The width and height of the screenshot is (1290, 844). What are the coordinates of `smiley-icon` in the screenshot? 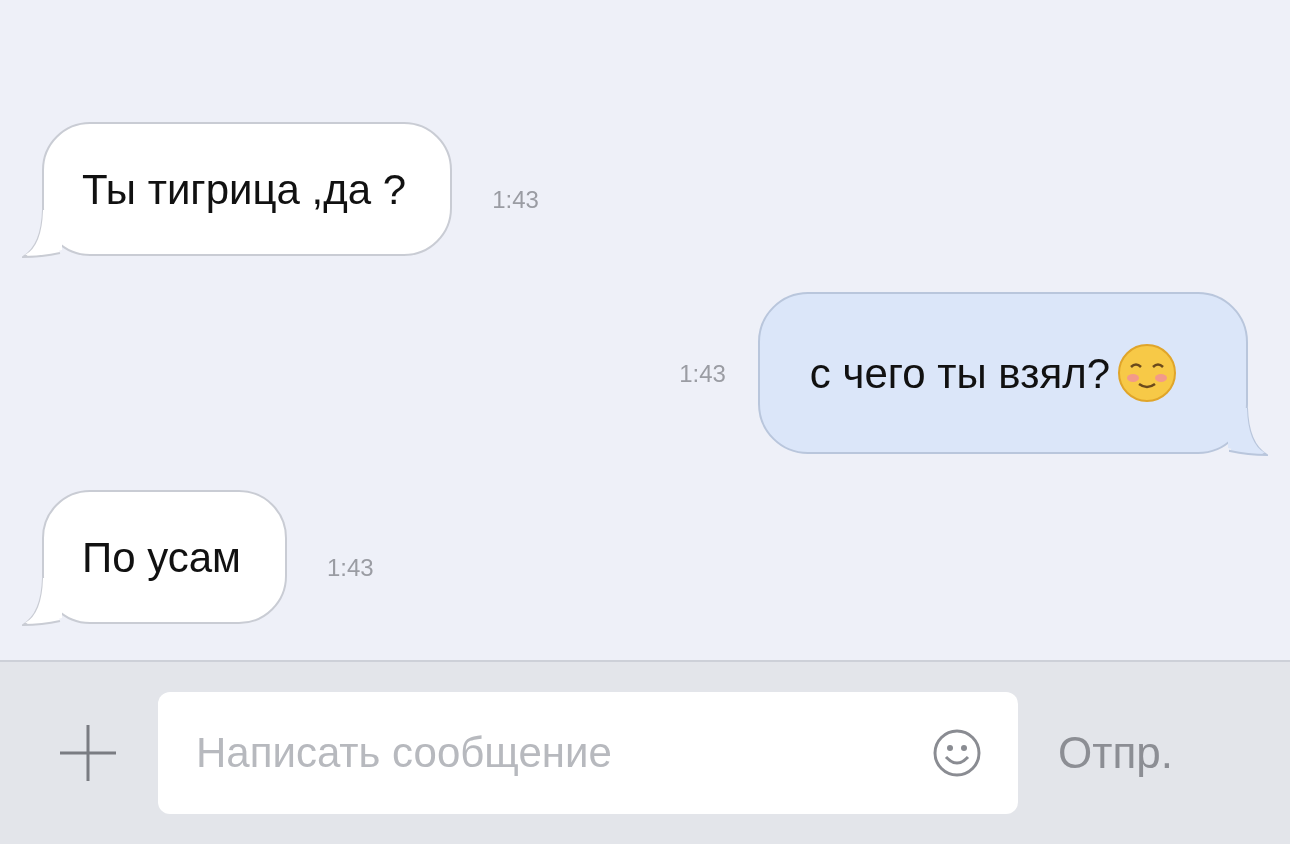 It's located at (957, 753).